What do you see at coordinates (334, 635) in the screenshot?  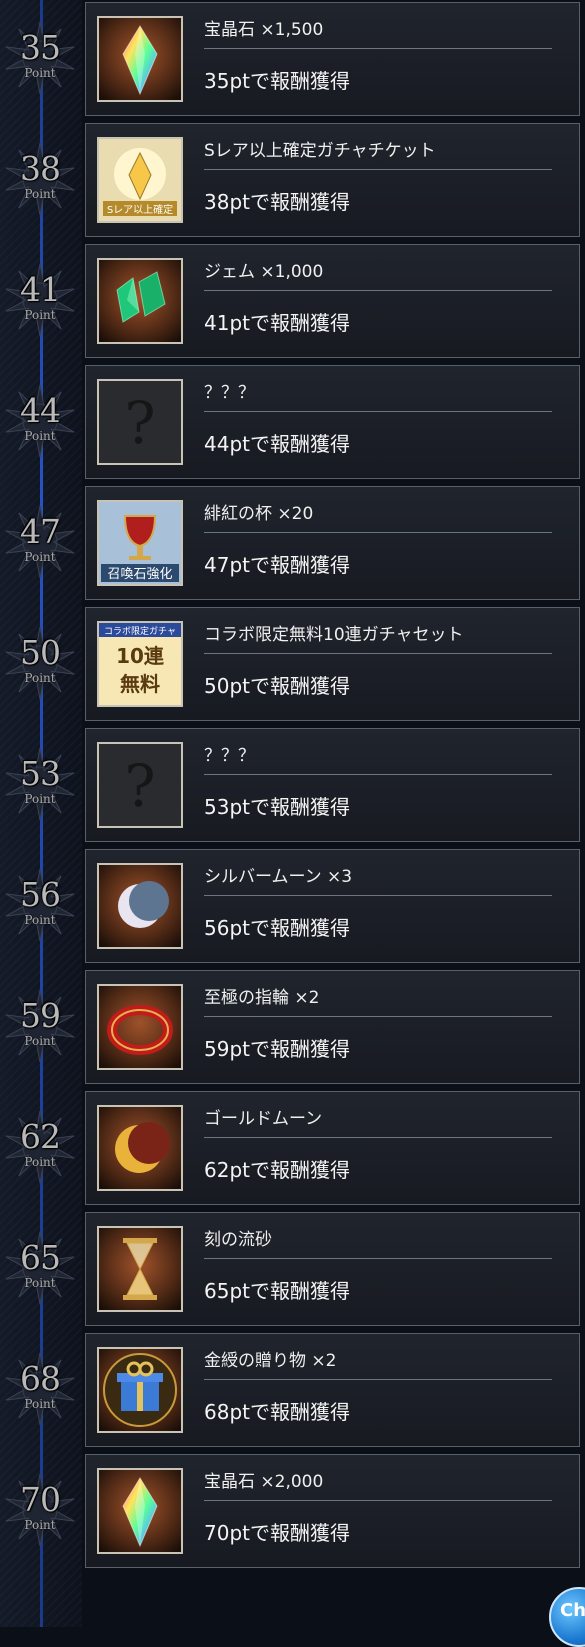 I see `reward-name: コラボ限定無料10連ガチャセット` at bounding box center [334, 635].